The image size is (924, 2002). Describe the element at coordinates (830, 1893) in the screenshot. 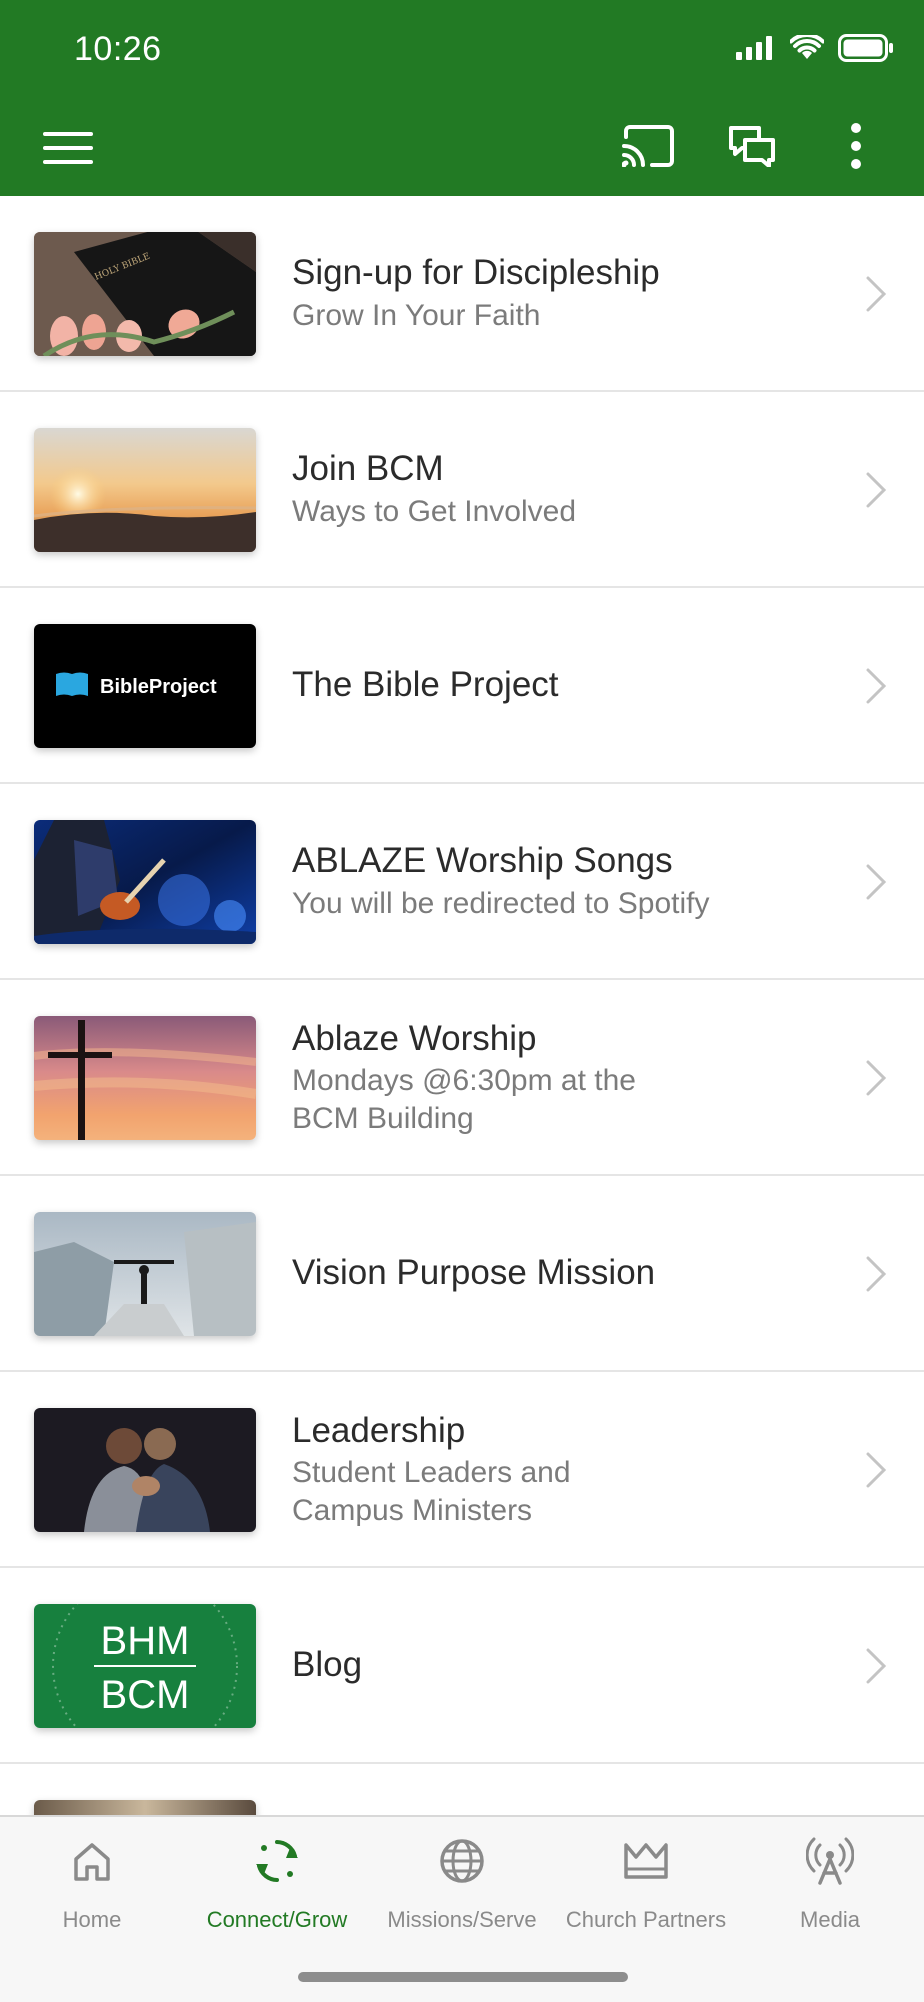

I see `tab-media: Media` at that location.